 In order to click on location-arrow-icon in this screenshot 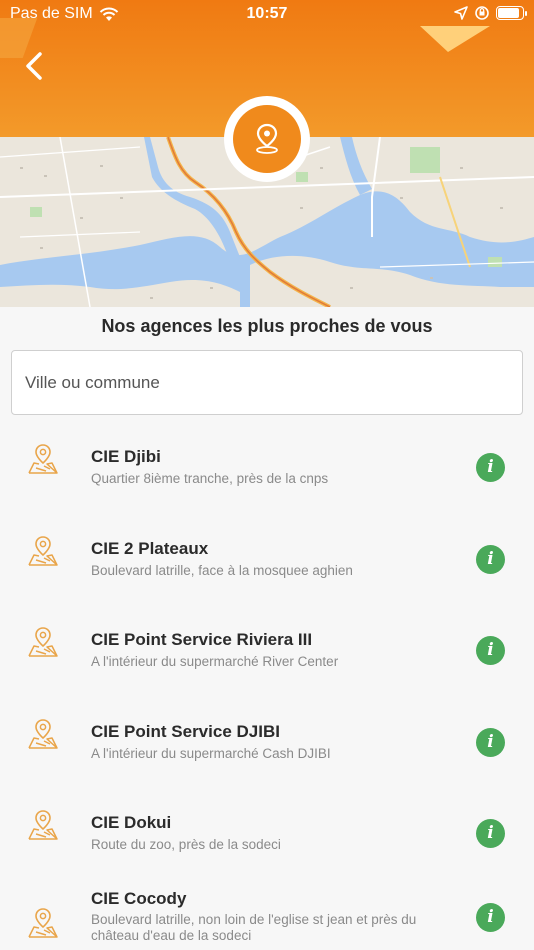, I will do `click(461, 13)`.